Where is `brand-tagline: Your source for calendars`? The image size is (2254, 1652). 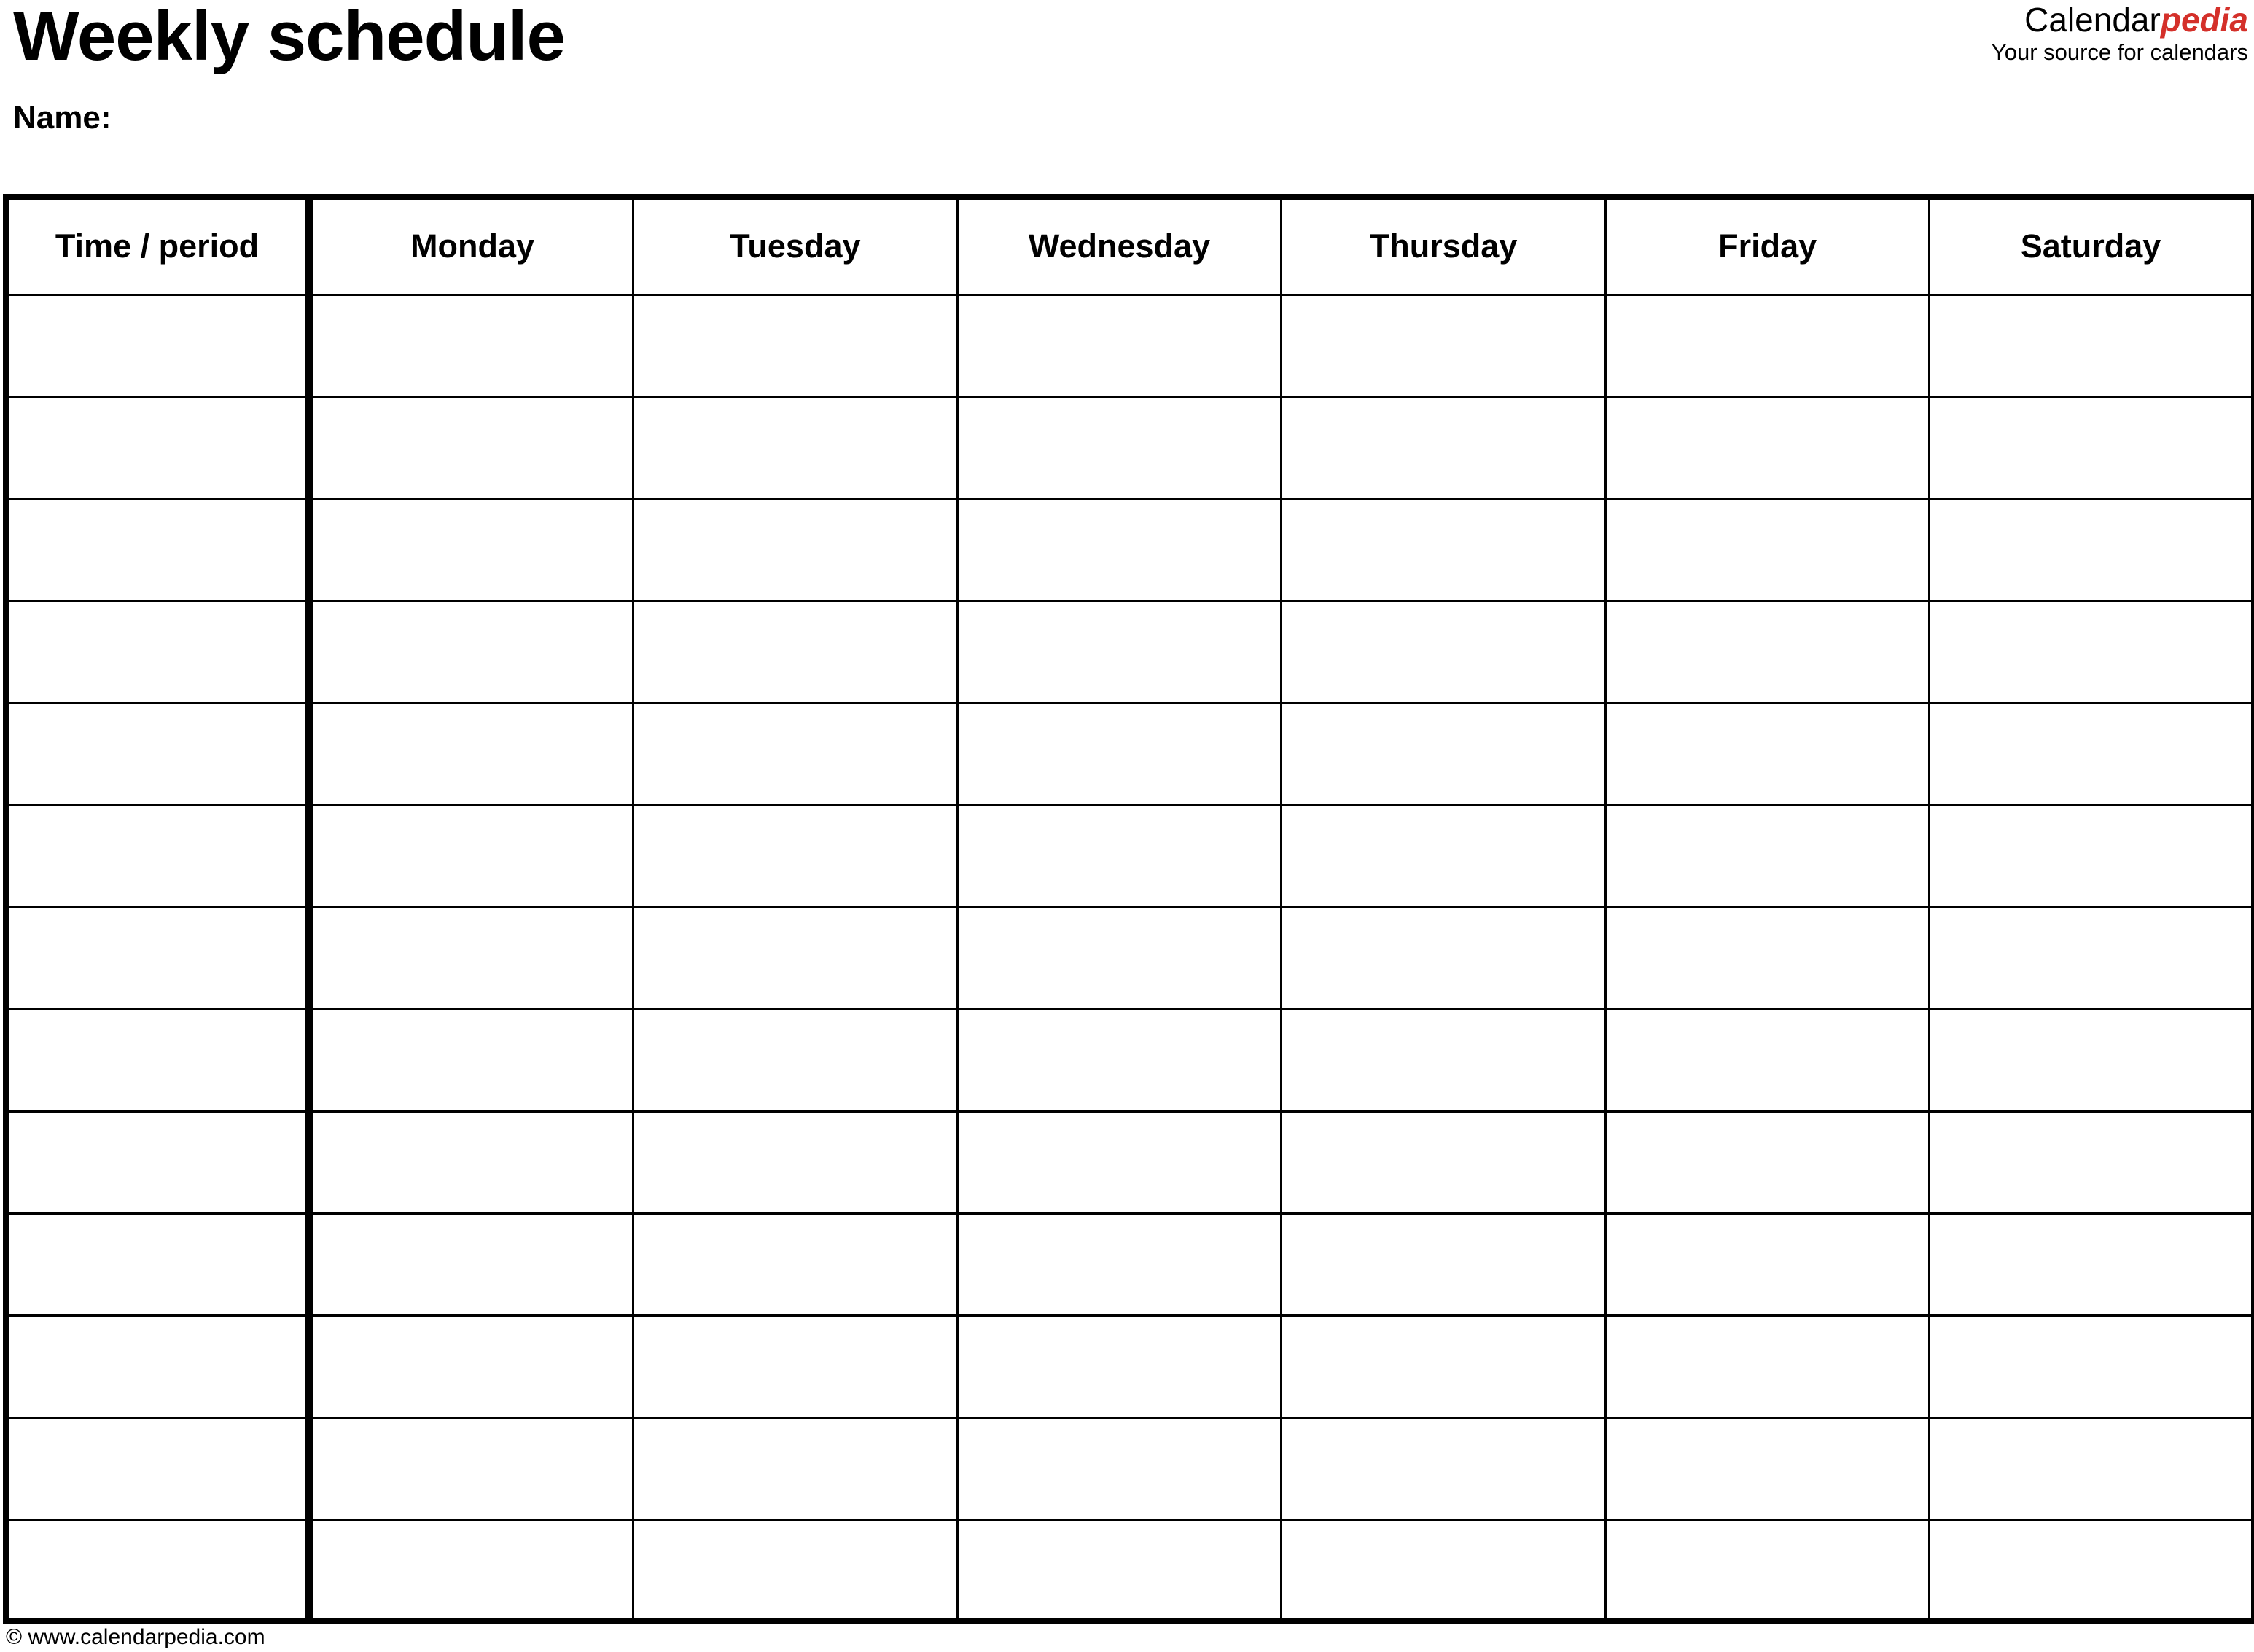 brand-tagline: Your source for calendars is located at coordinates (2119, 52).